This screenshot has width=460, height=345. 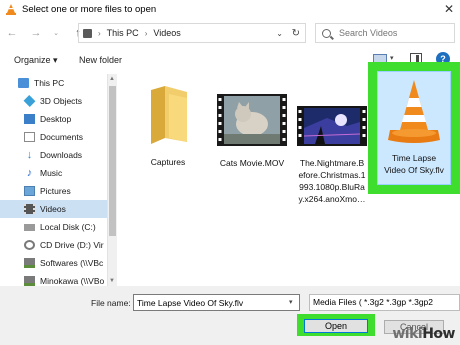 What do you see at coordinates (384, 302) in the screenshot?
I see `file-type-filter: Media Files ( *.3g2 *.3gp *.3gp2` at bounding box center [384, 302].